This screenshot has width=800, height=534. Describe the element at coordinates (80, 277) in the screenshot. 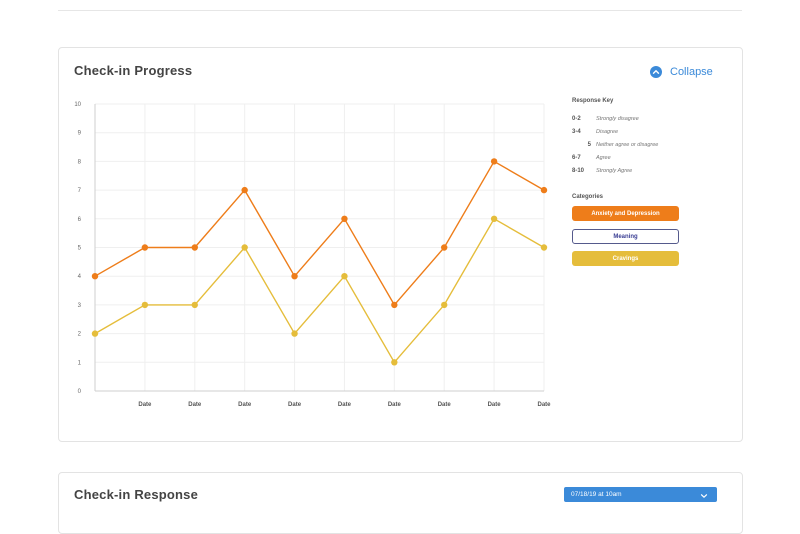

I see `y-tick-label: 4` at that location.